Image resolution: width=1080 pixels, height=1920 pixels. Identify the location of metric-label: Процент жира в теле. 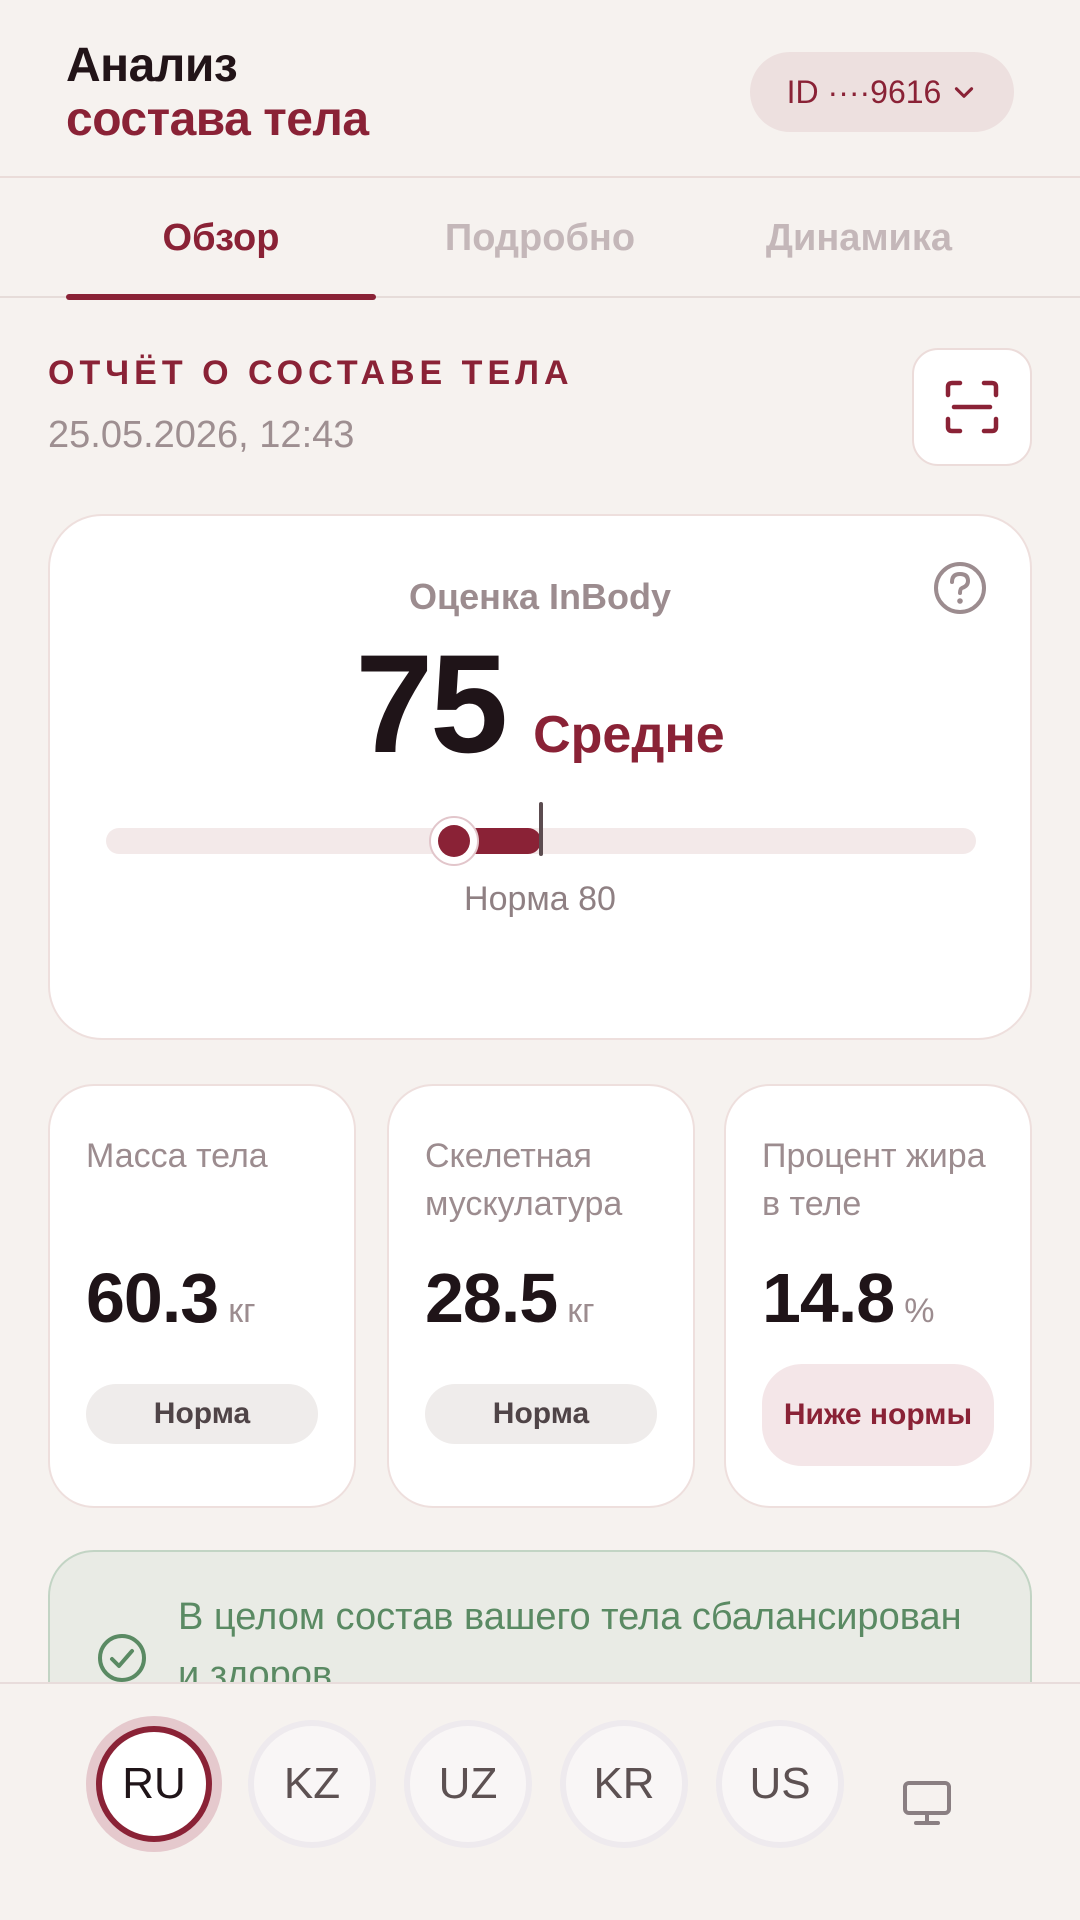
(874, 1180).